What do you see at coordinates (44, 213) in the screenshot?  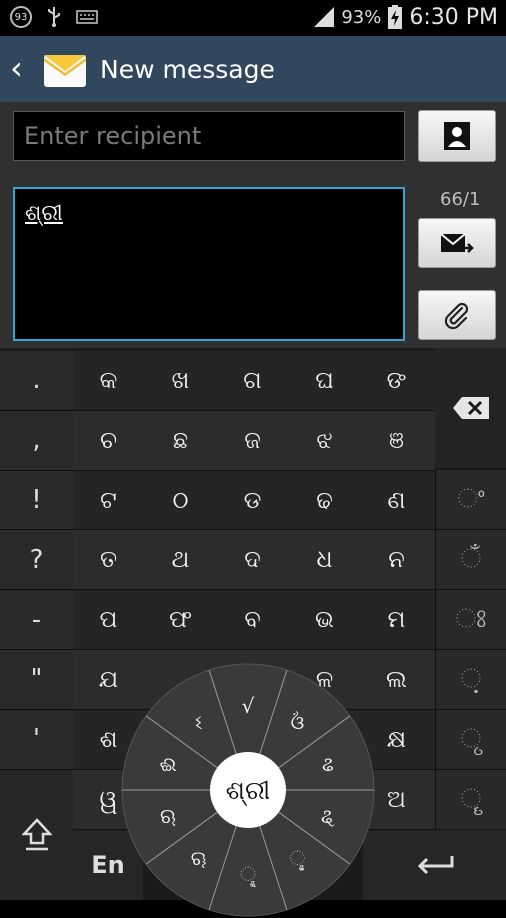 I see `message-text: ଶ୍ରୀ` at bounding box center [44, 213].